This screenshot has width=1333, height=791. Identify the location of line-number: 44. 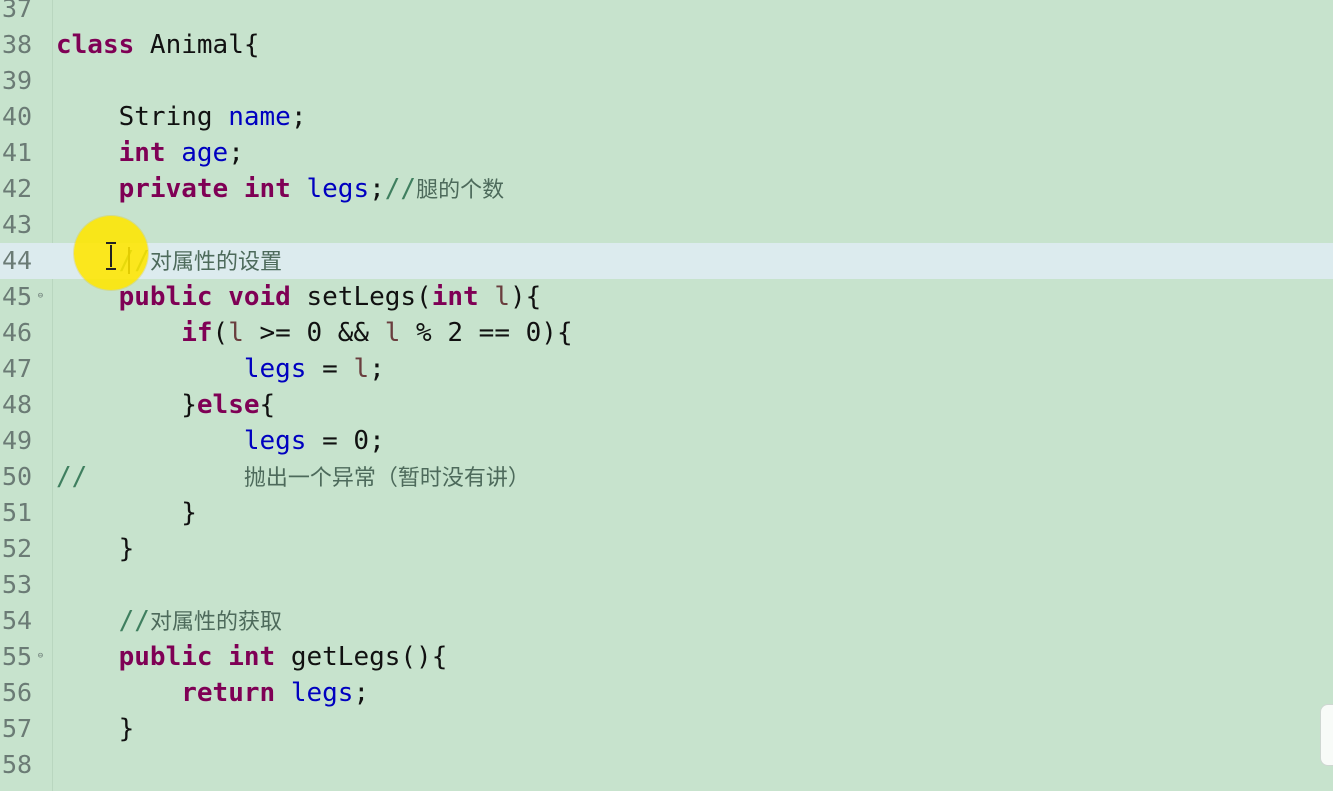
(17, 260).